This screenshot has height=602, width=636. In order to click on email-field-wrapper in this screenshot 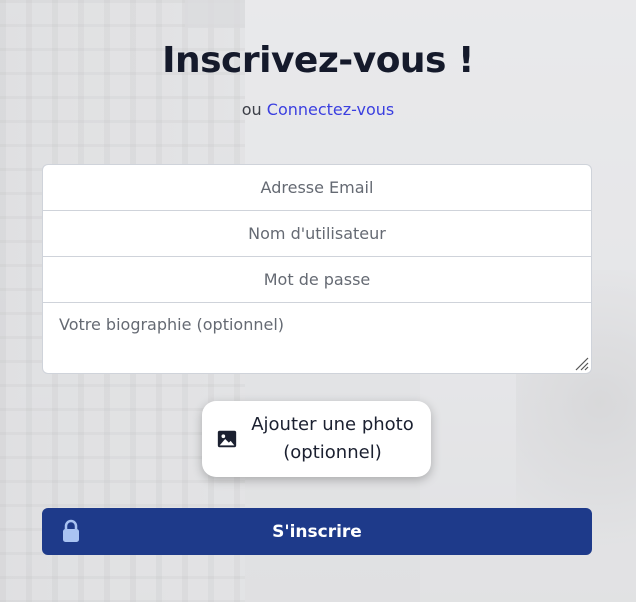, I will do `click(317, 187)`.